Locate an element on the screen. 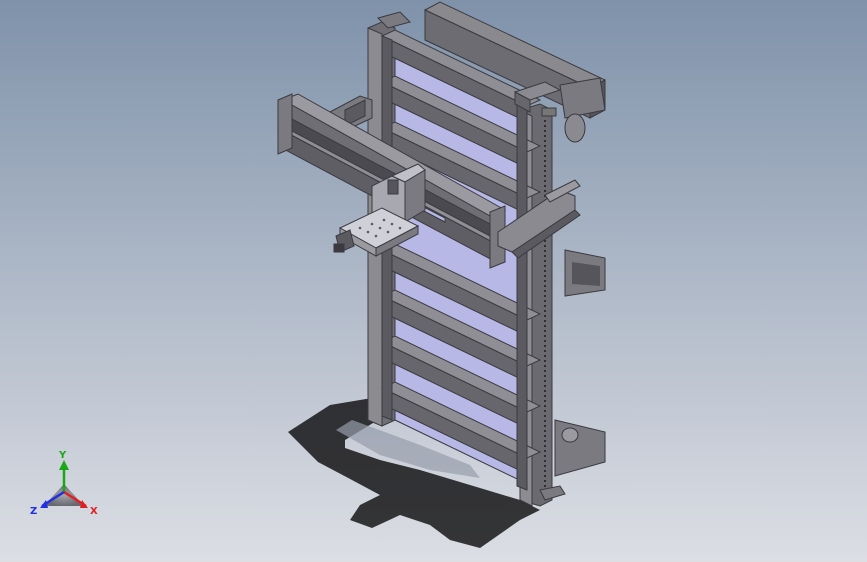 The width and height of the screenshot is (867, 562). view-orientation-triad: Y X Z is located at coordinates (65, 484).